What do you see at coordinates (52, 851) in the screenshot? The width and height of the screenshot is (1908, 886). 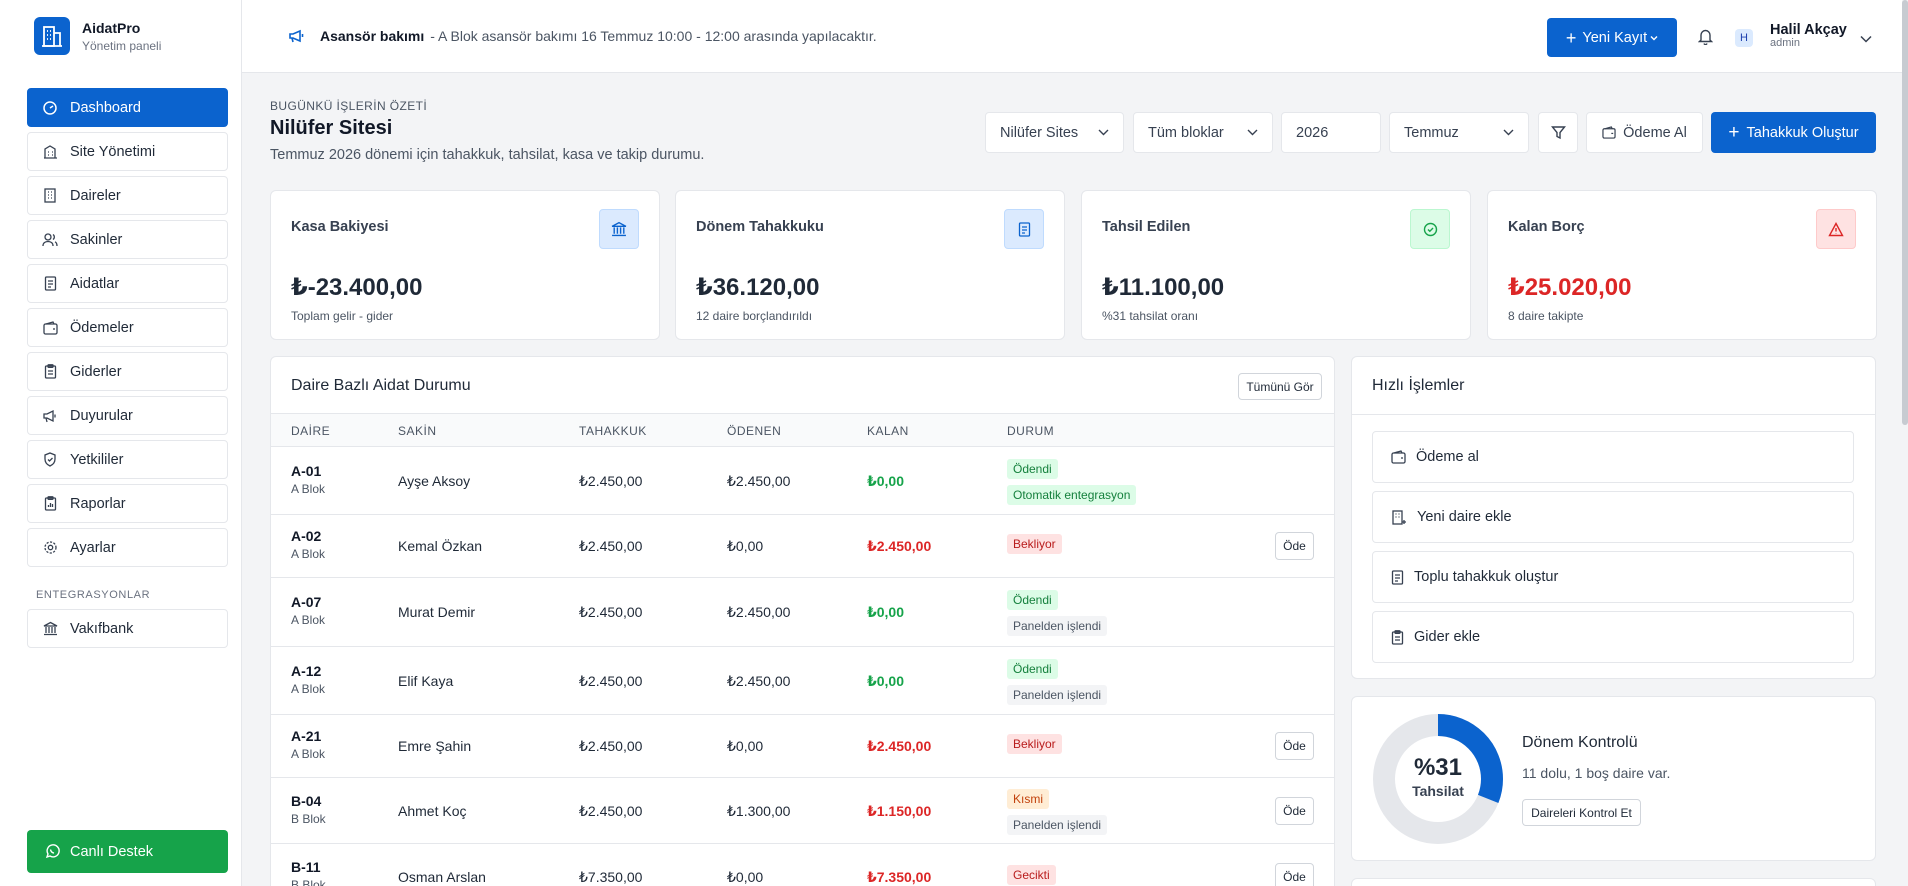 I see `whatsapp-icon` at bounding box center [52, 851].